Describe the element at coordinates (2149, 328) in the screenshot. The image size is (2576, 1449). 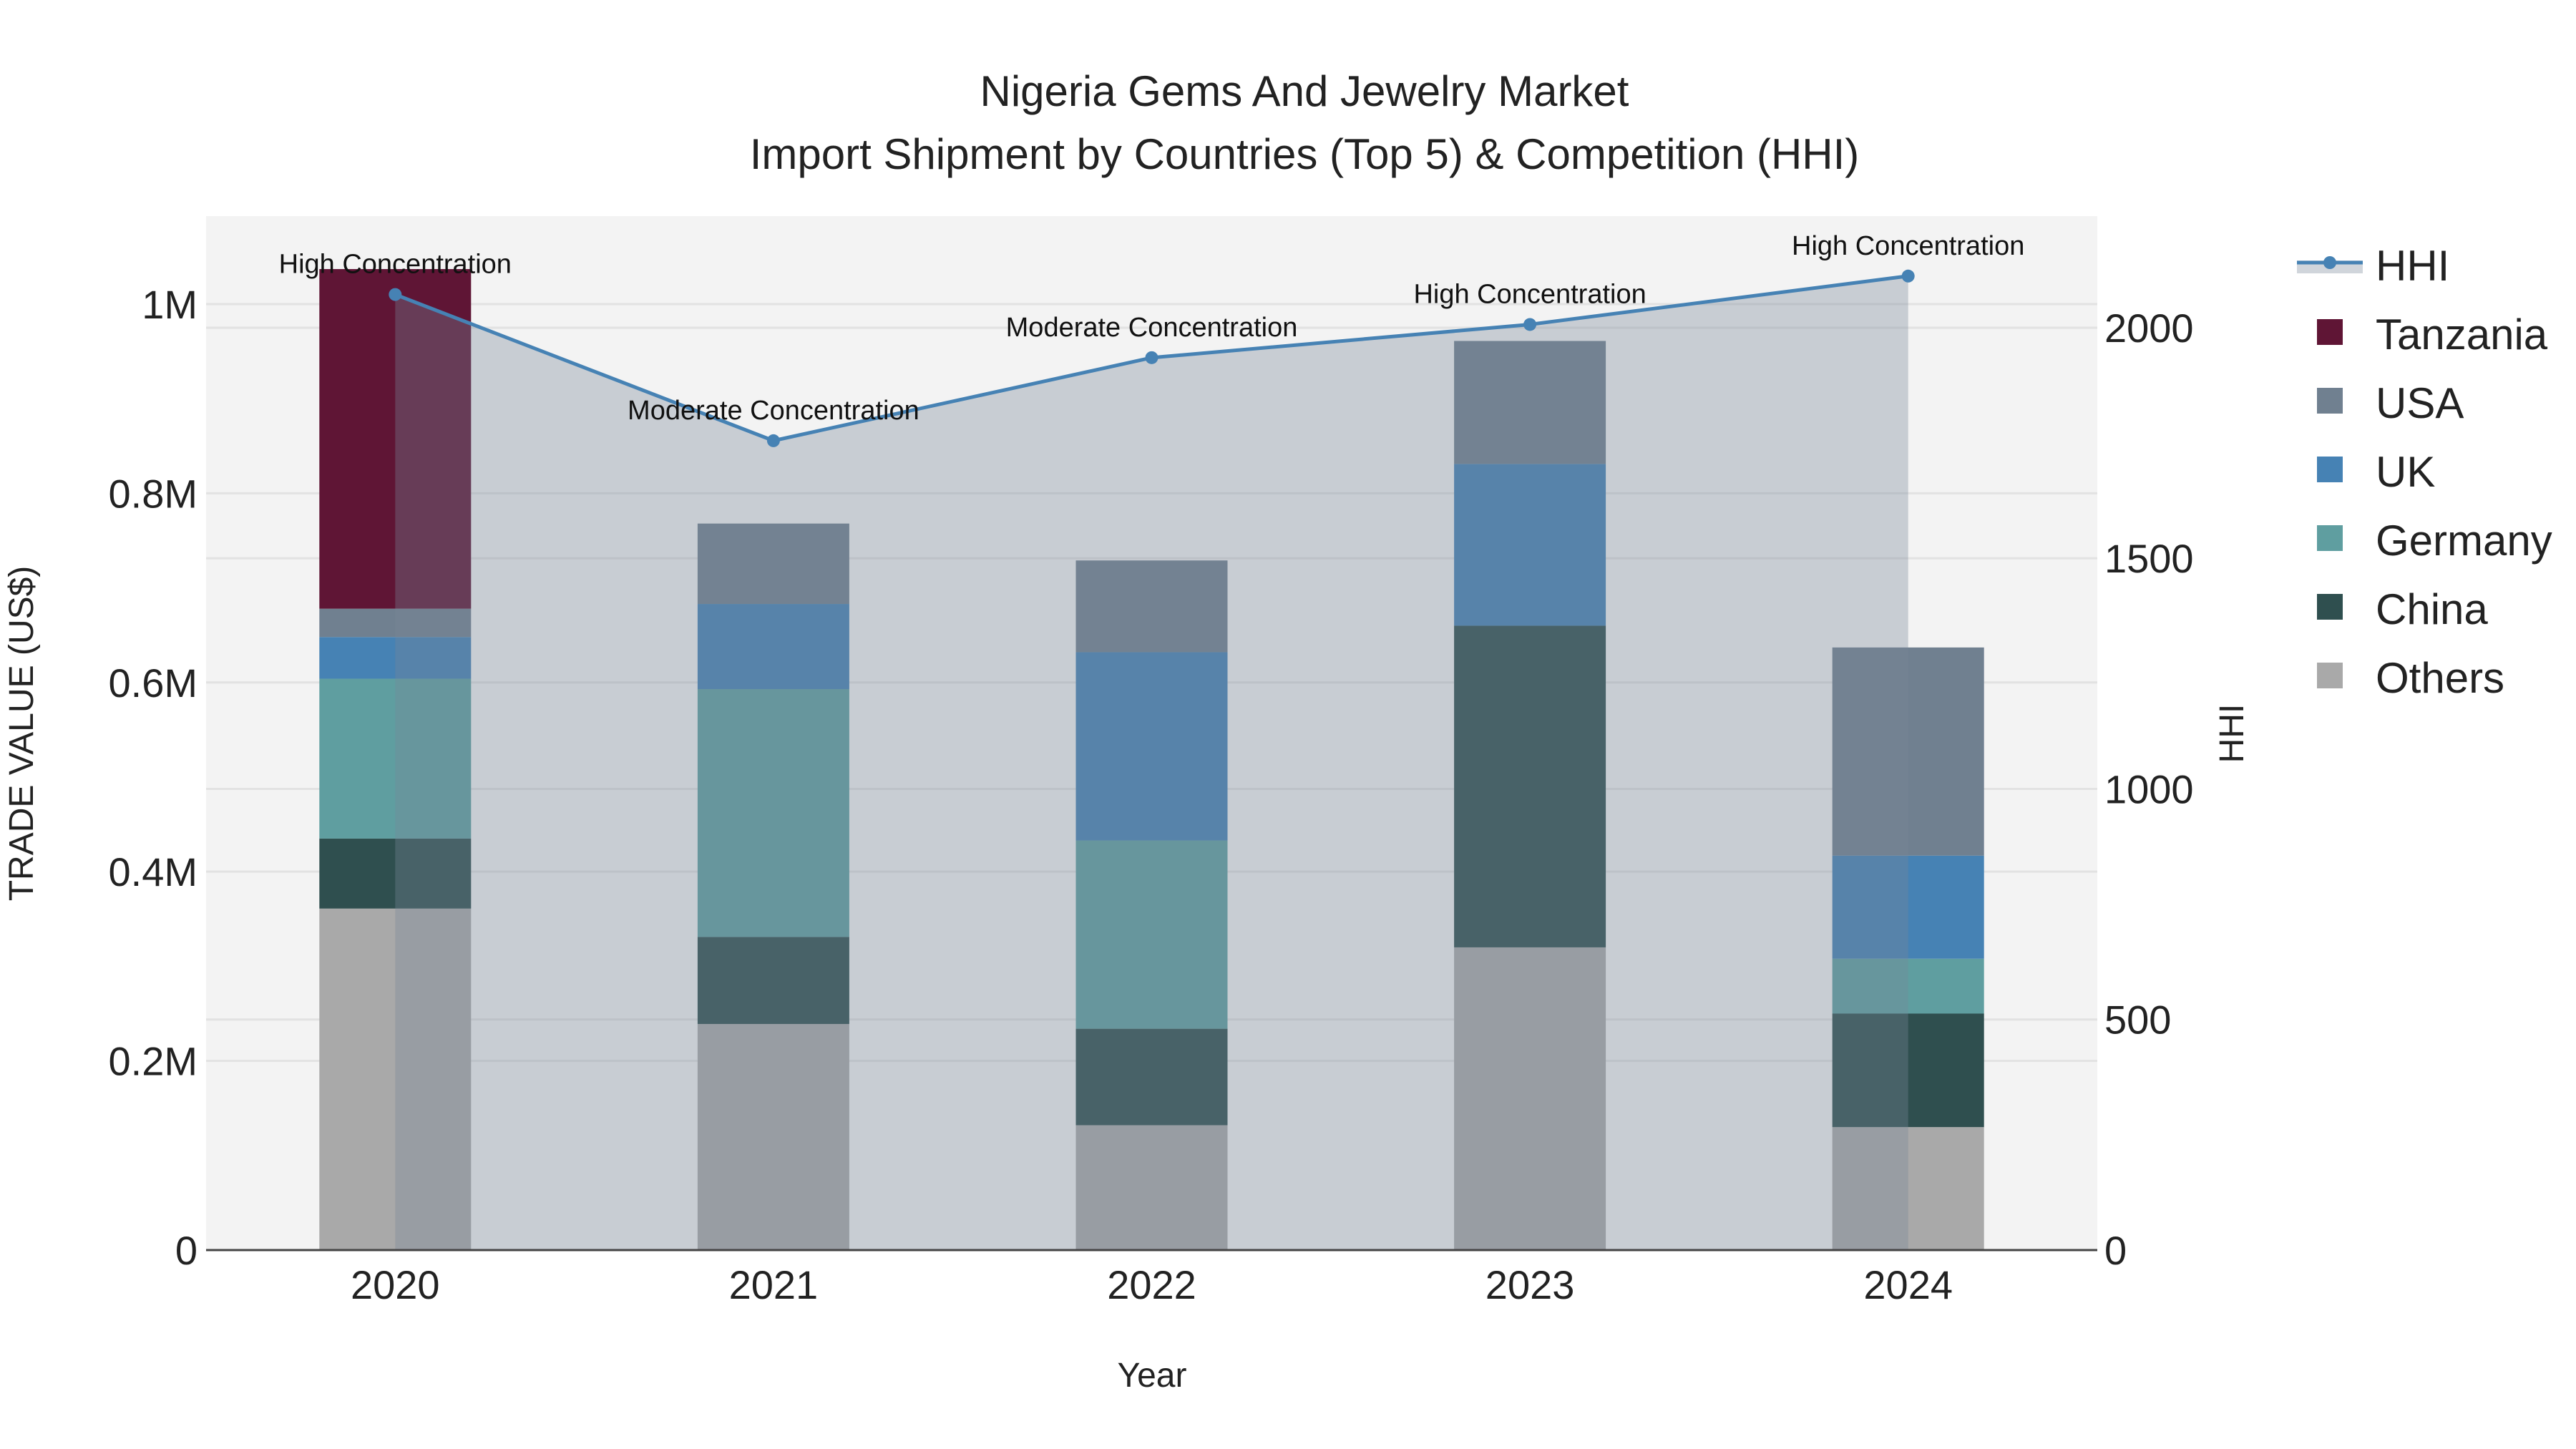
I see `y2-tick-label: 2000` at that location.